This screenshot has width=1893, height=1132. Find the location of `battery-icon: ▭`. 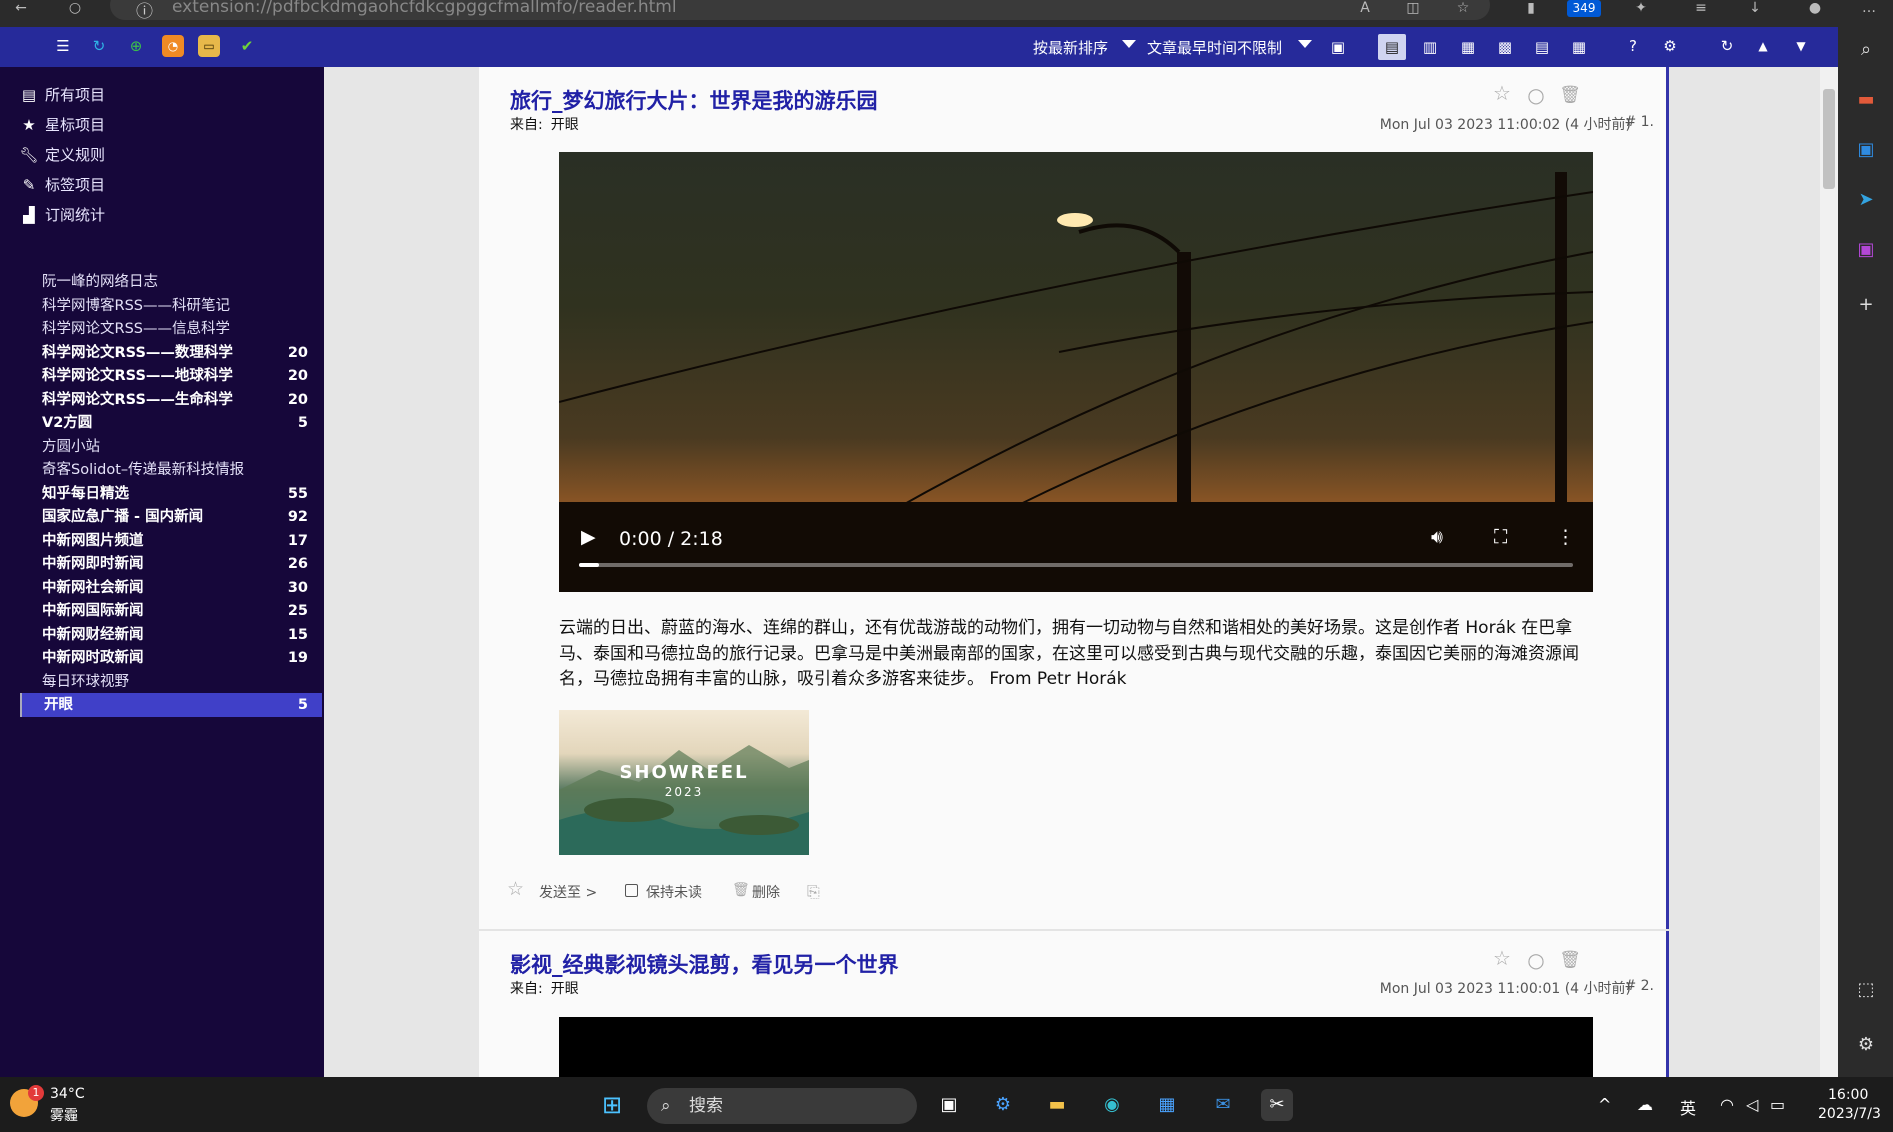

battery-icon: ▭ is located at coordinates (1777, 1104).